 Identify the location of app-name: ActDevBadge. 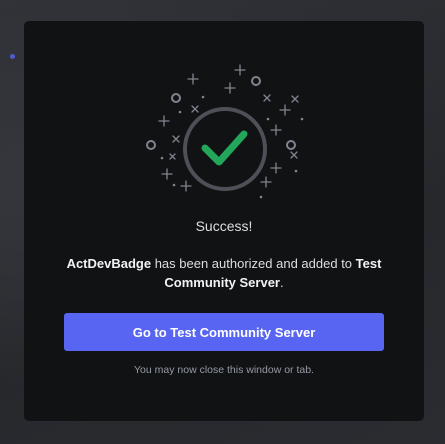
(109, 263).